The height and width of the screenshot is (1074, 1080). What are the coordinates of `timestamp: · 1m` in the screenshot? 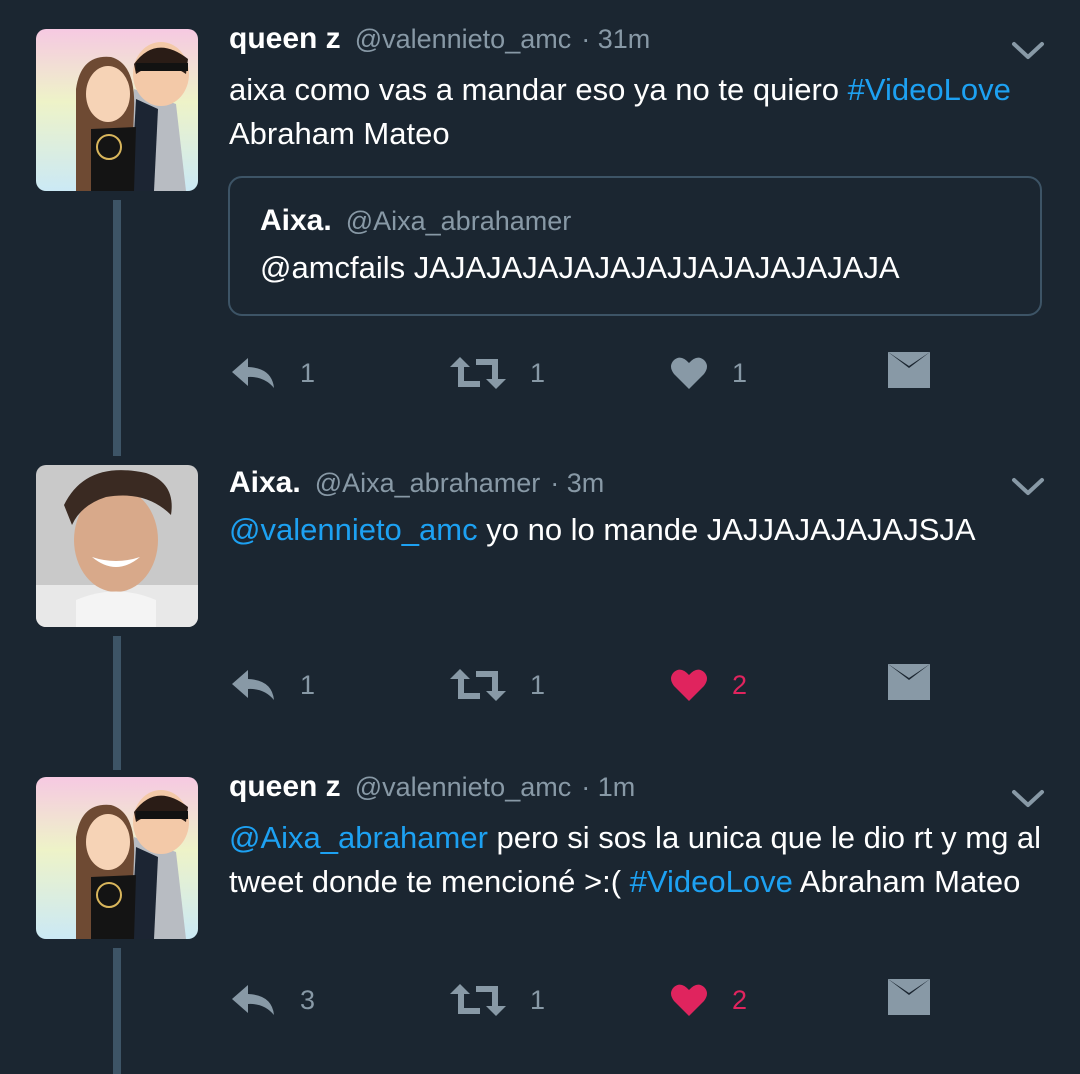 It's located at (608, 787).